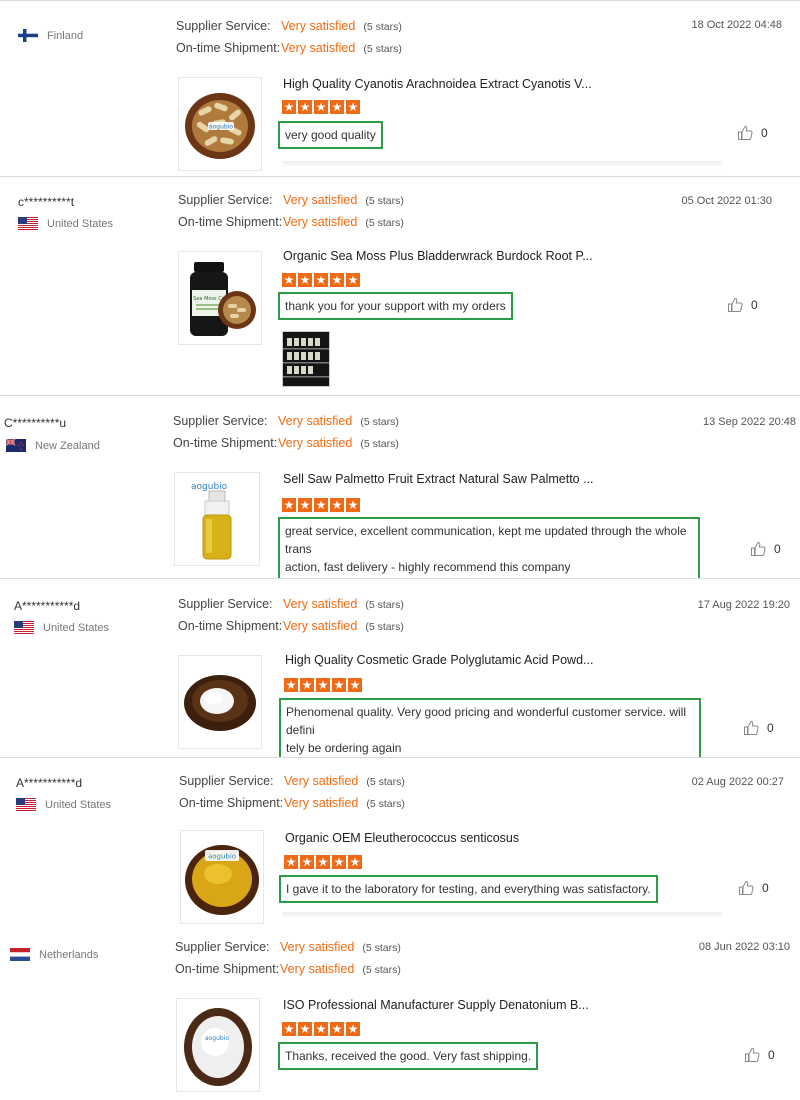 The height and width of the screenshot is (1100, 800). I want to click on white-powder-bowl-image: aogubio, so click(218, 1047).